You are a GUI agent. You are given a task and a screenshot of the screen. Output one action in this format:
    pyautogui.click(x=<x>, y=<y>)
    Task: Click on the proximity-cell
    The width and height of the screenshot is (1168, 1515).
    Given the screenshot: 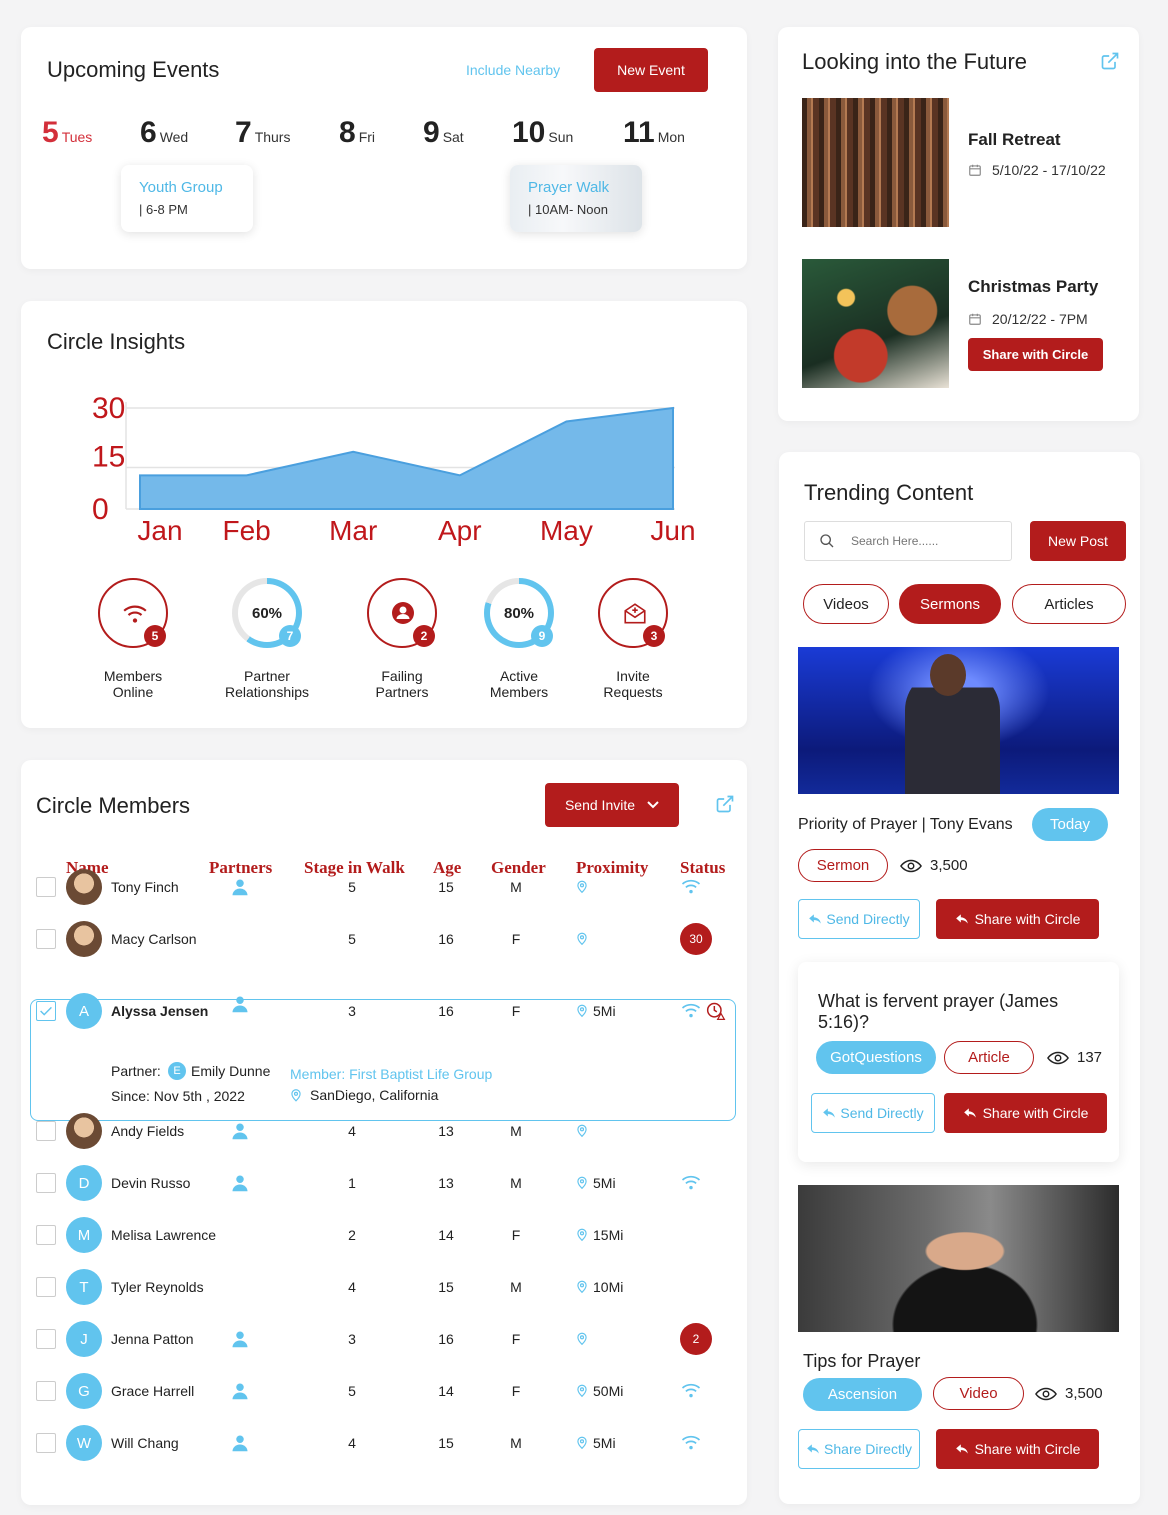 What is the action you would take?
    pyautogui.click(x=584, y=1338)
    